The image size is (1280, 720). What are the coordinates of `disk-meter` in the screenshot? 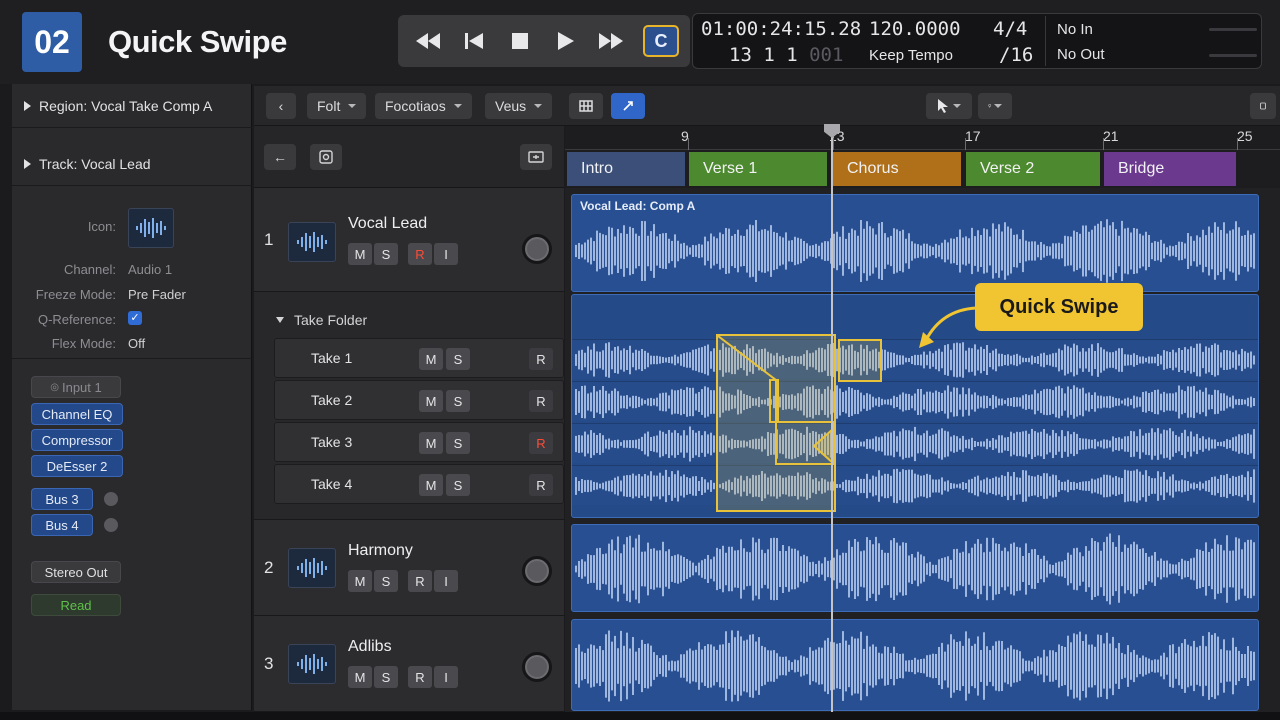 It's located at (1233, 55).